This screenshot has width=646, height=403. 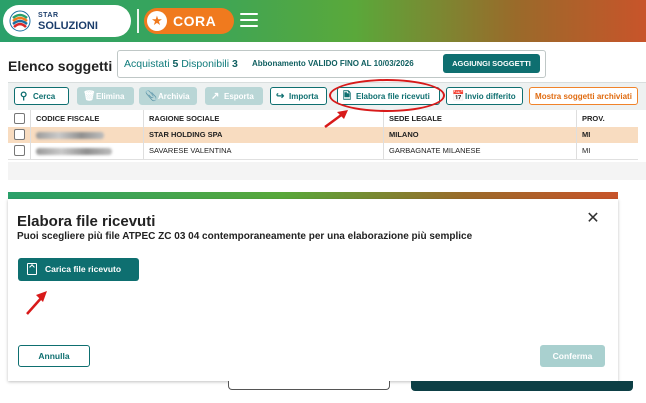 I want to click on show-archived-button: Mostra soggetti archiviati, so click(x=583, y=96).